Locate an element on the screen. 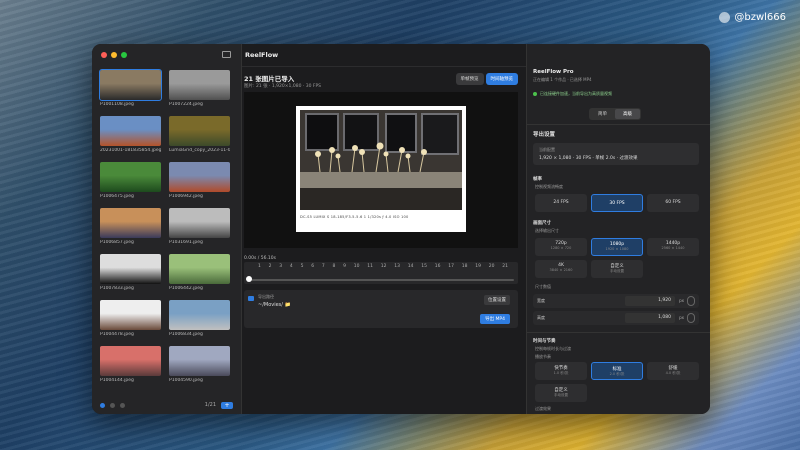 This screenshot has height=450, width=800. pace-custom-button: 自定义 手动设置 is located at coordinates (561, 393).